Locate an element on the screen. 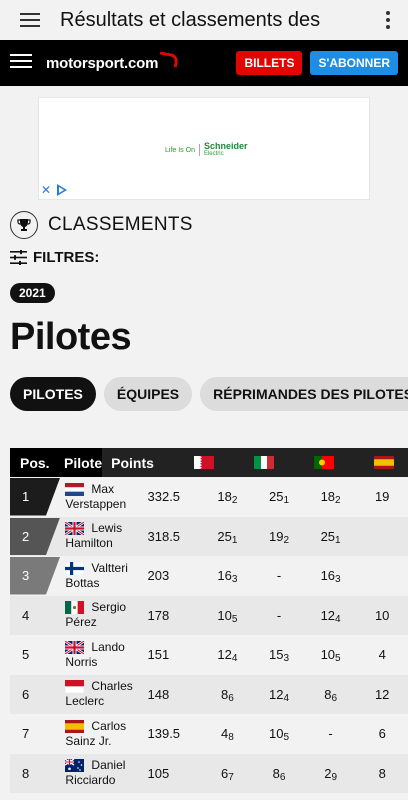 The width and height of the screenshot is (408, 800). race-points: 10 is located at coordinates (224, 615).